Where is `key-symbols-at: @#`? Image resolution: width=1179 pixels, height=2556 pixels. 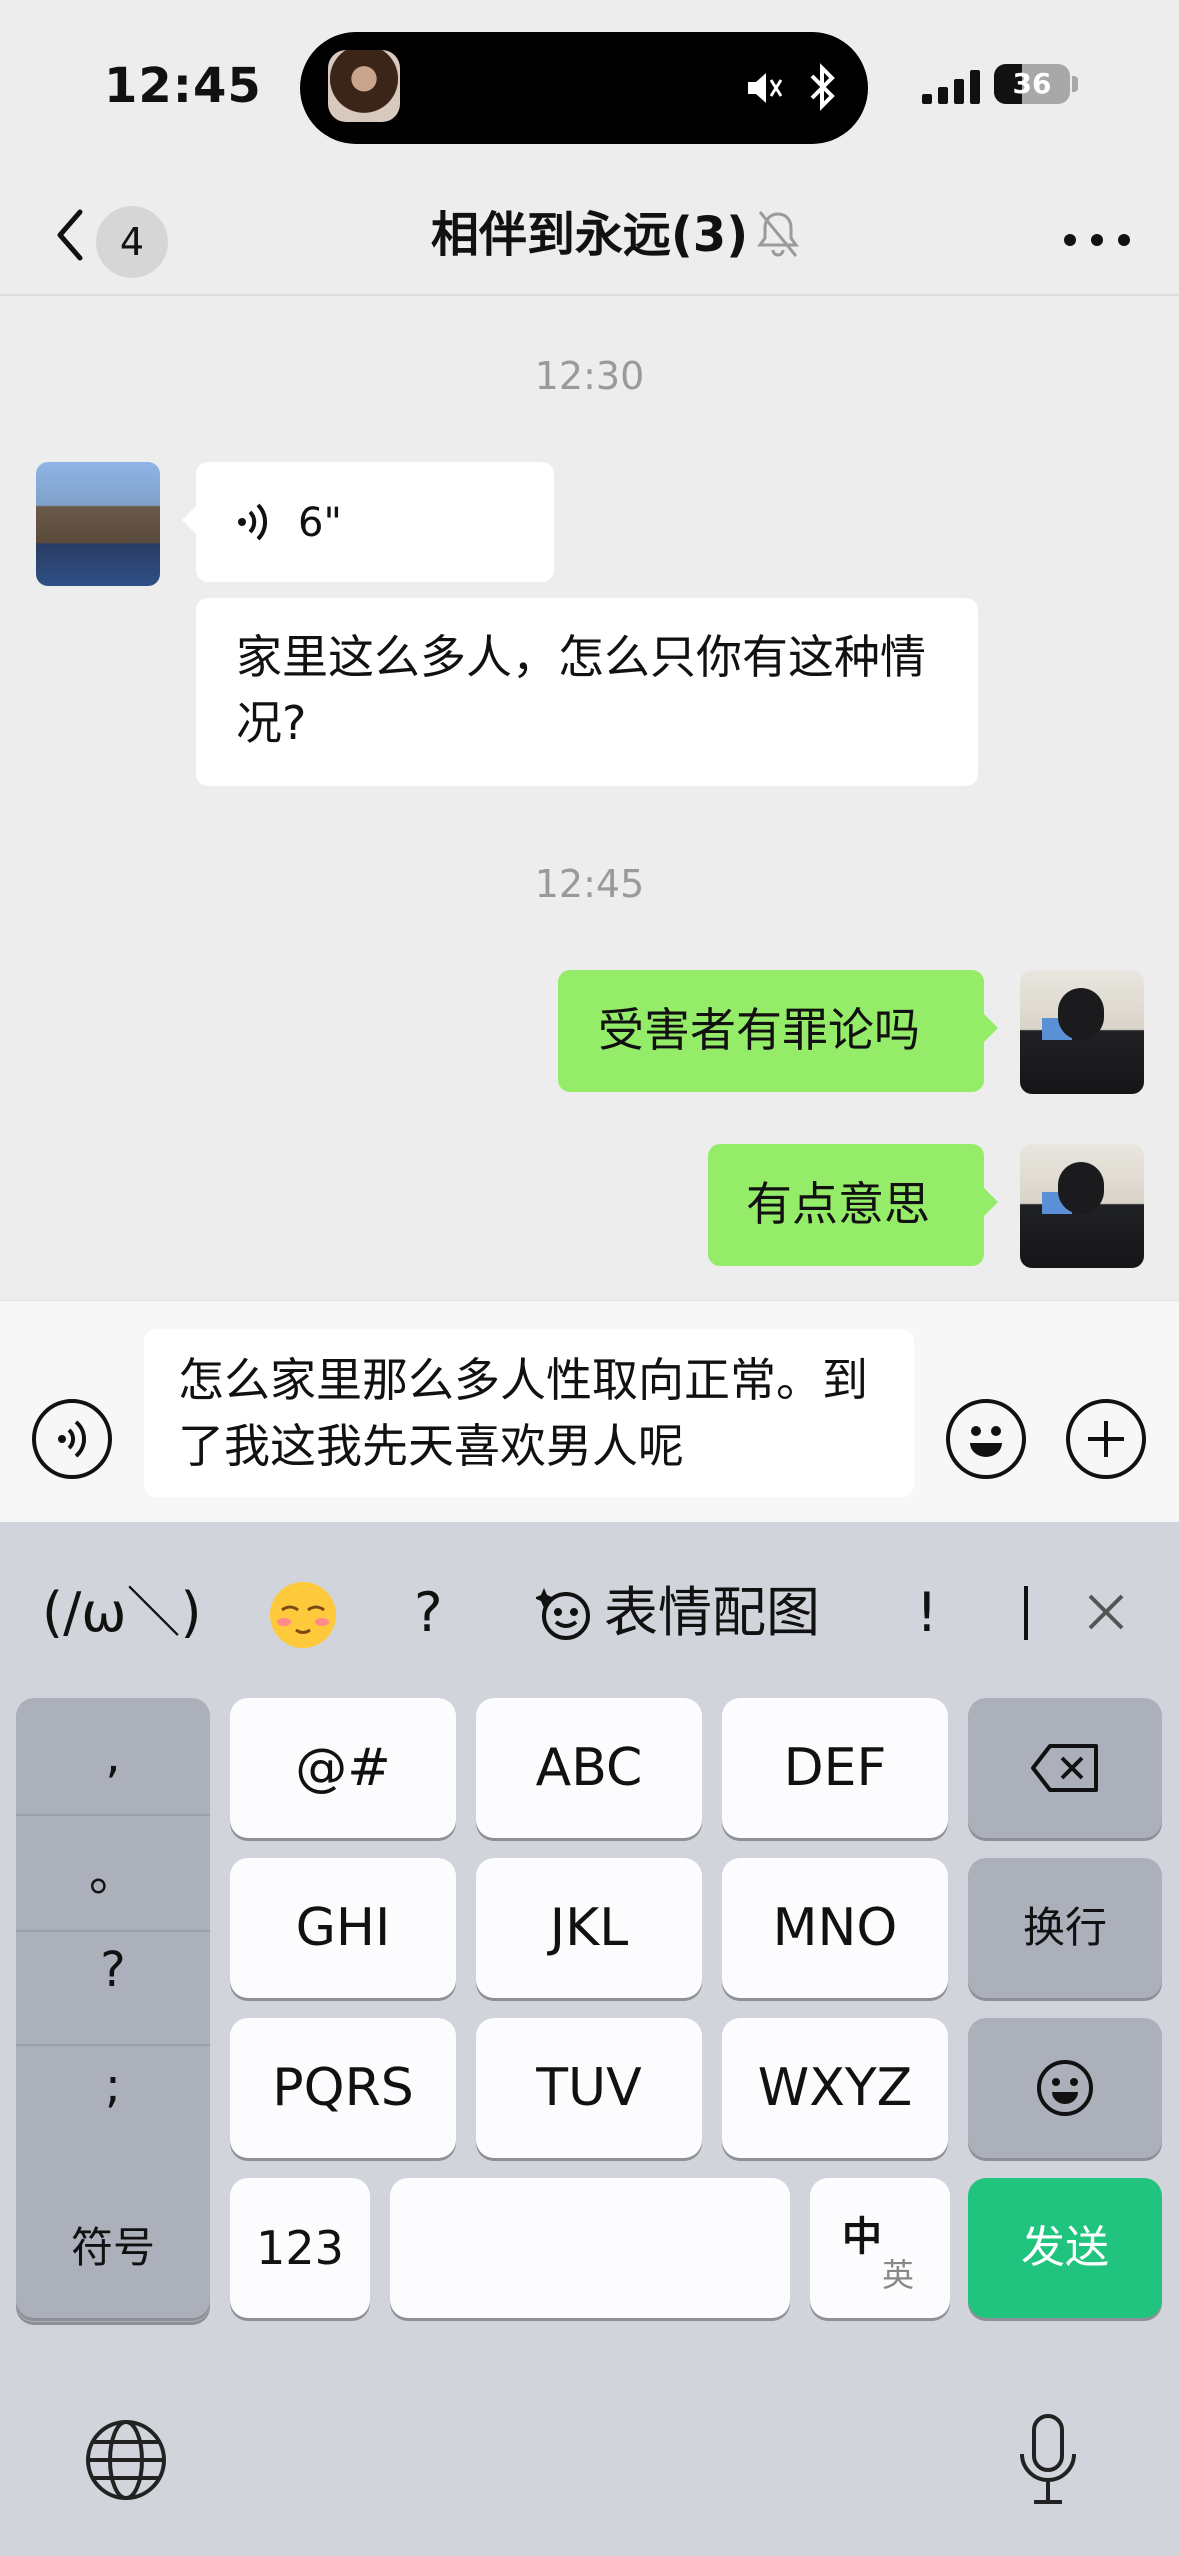
key-symbols-at: @# is located at coordinates (343, 1768).